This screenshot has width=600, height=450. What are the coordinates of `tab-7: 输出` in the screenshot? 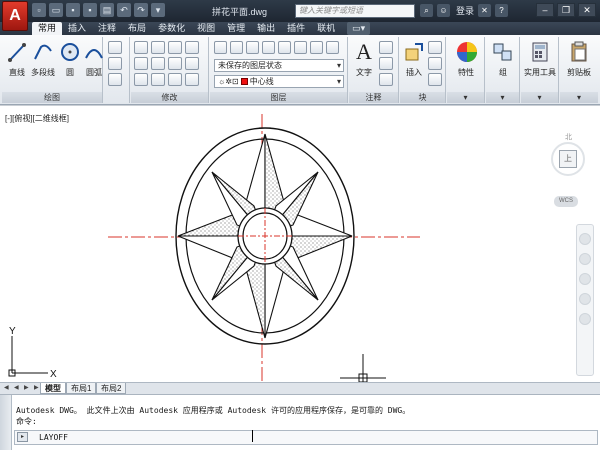 It's located at (266, 28).